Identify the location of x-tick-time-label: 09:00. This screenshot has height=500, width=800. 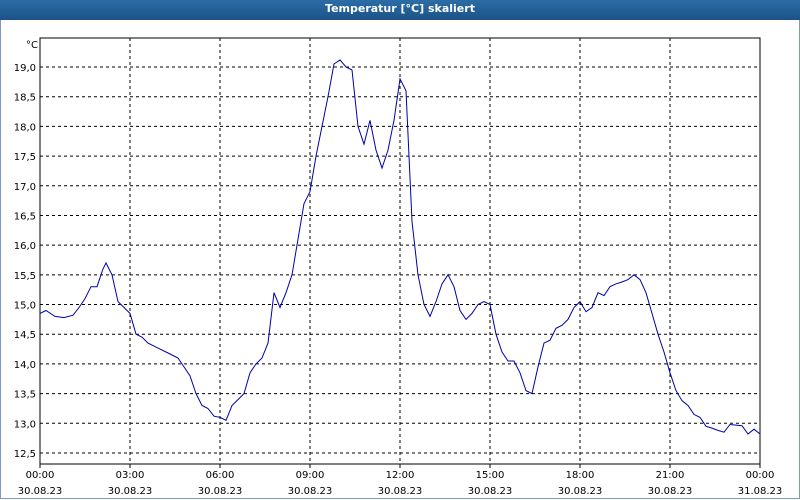
(310, 475).